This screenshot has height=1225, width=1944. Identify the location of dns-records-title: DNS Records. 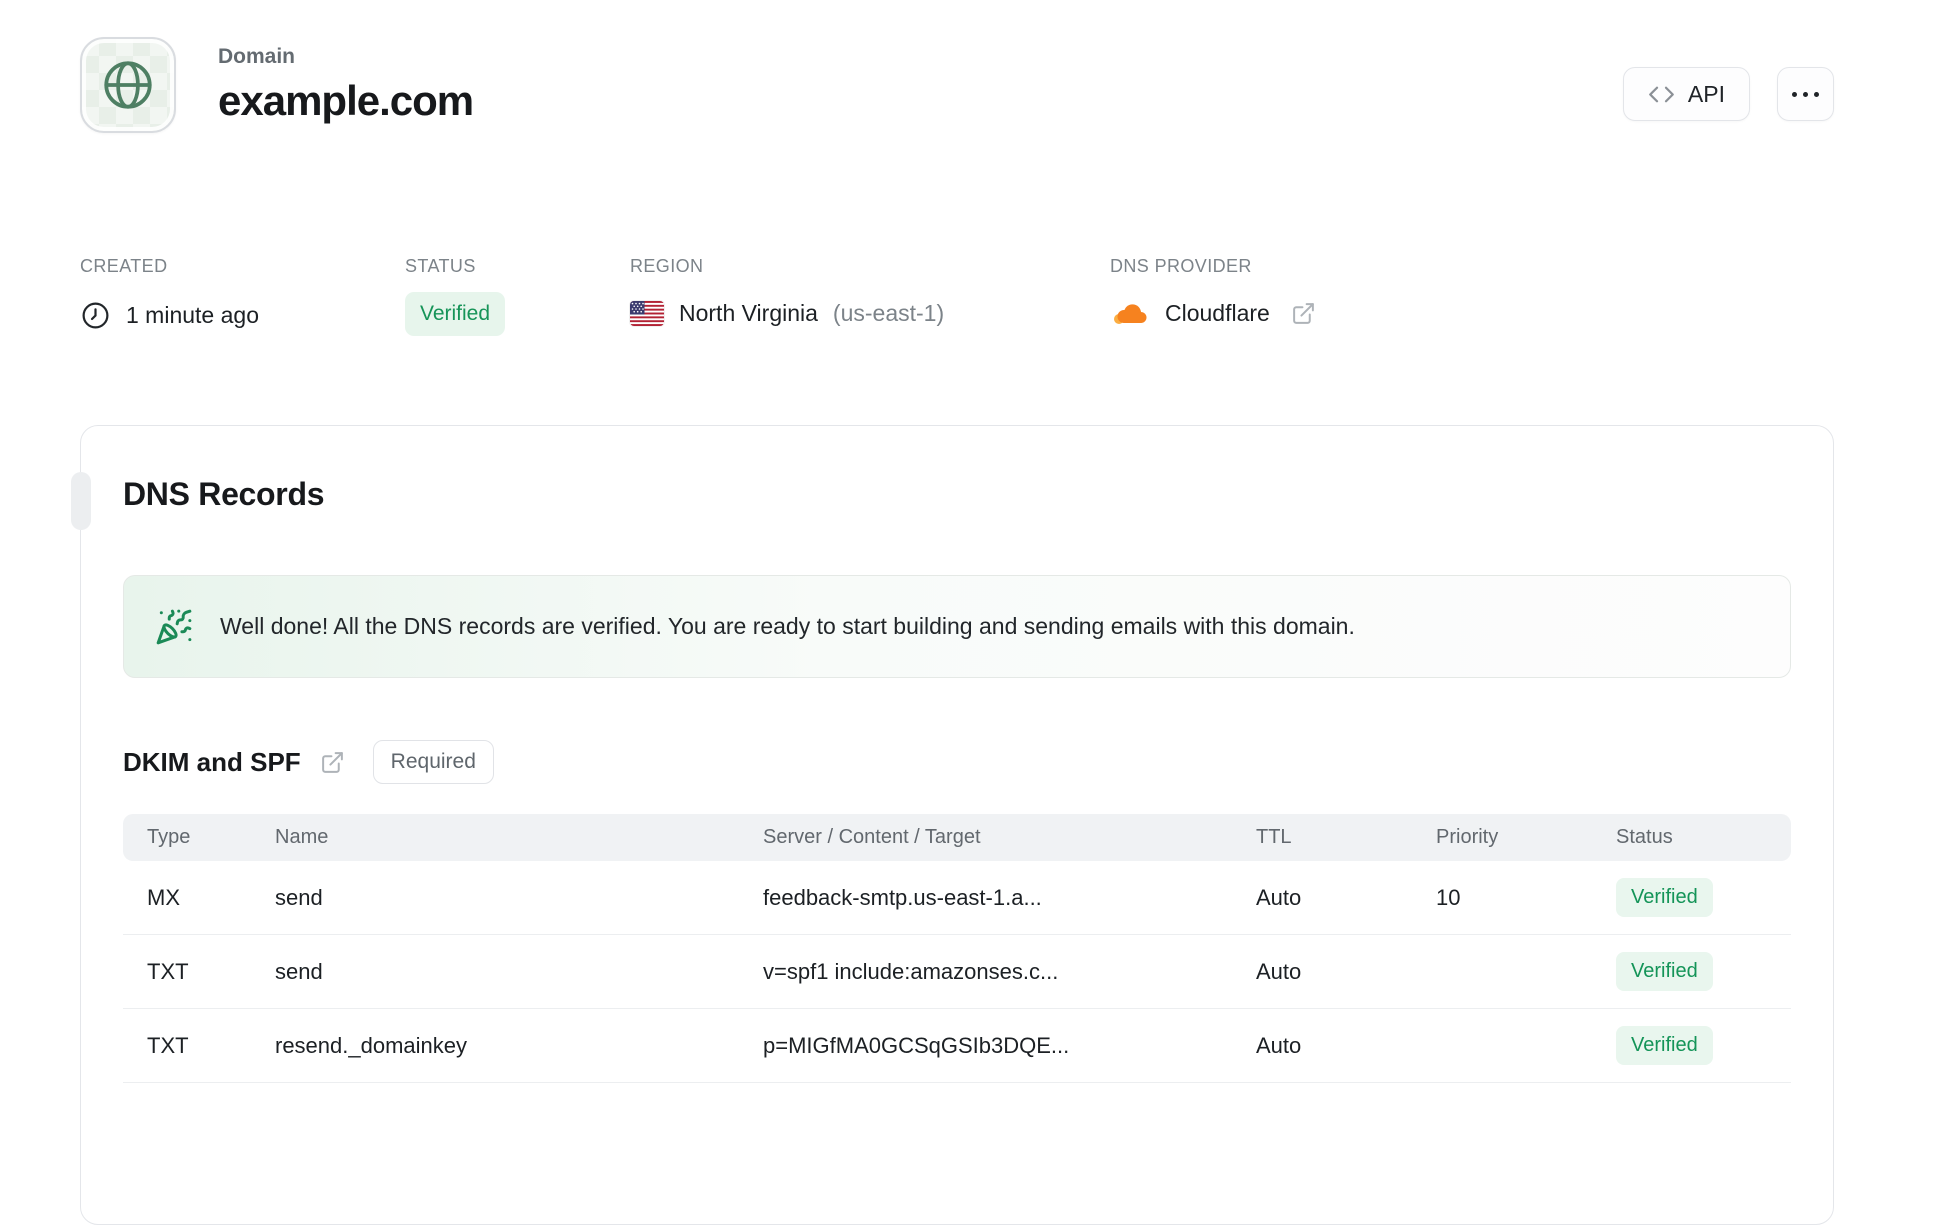
(224, 494).